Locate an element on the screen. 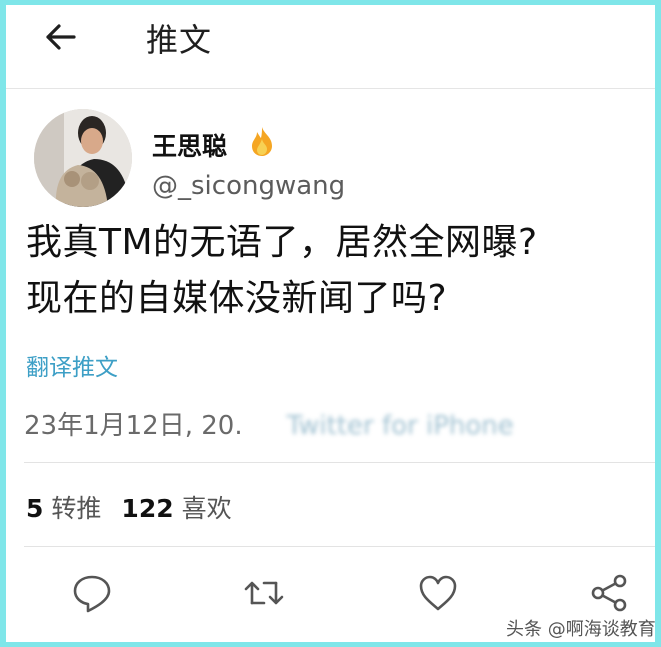 The image size is (661, 647). tweet-stats: 5 转推 122 喜欢 is located at coordinates (129, 507).